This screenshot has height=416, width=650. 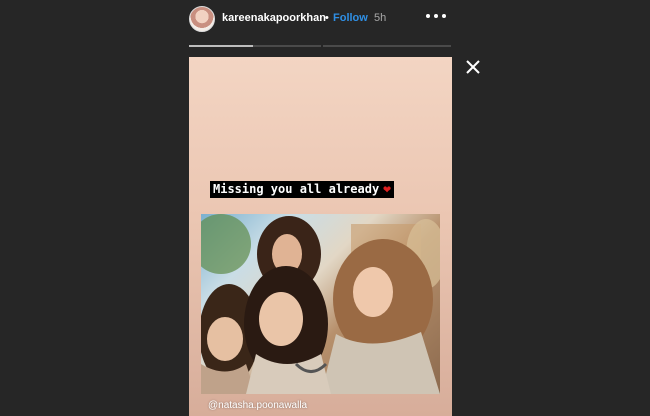 I want to click on close-icon, so click(x=473, y=67).